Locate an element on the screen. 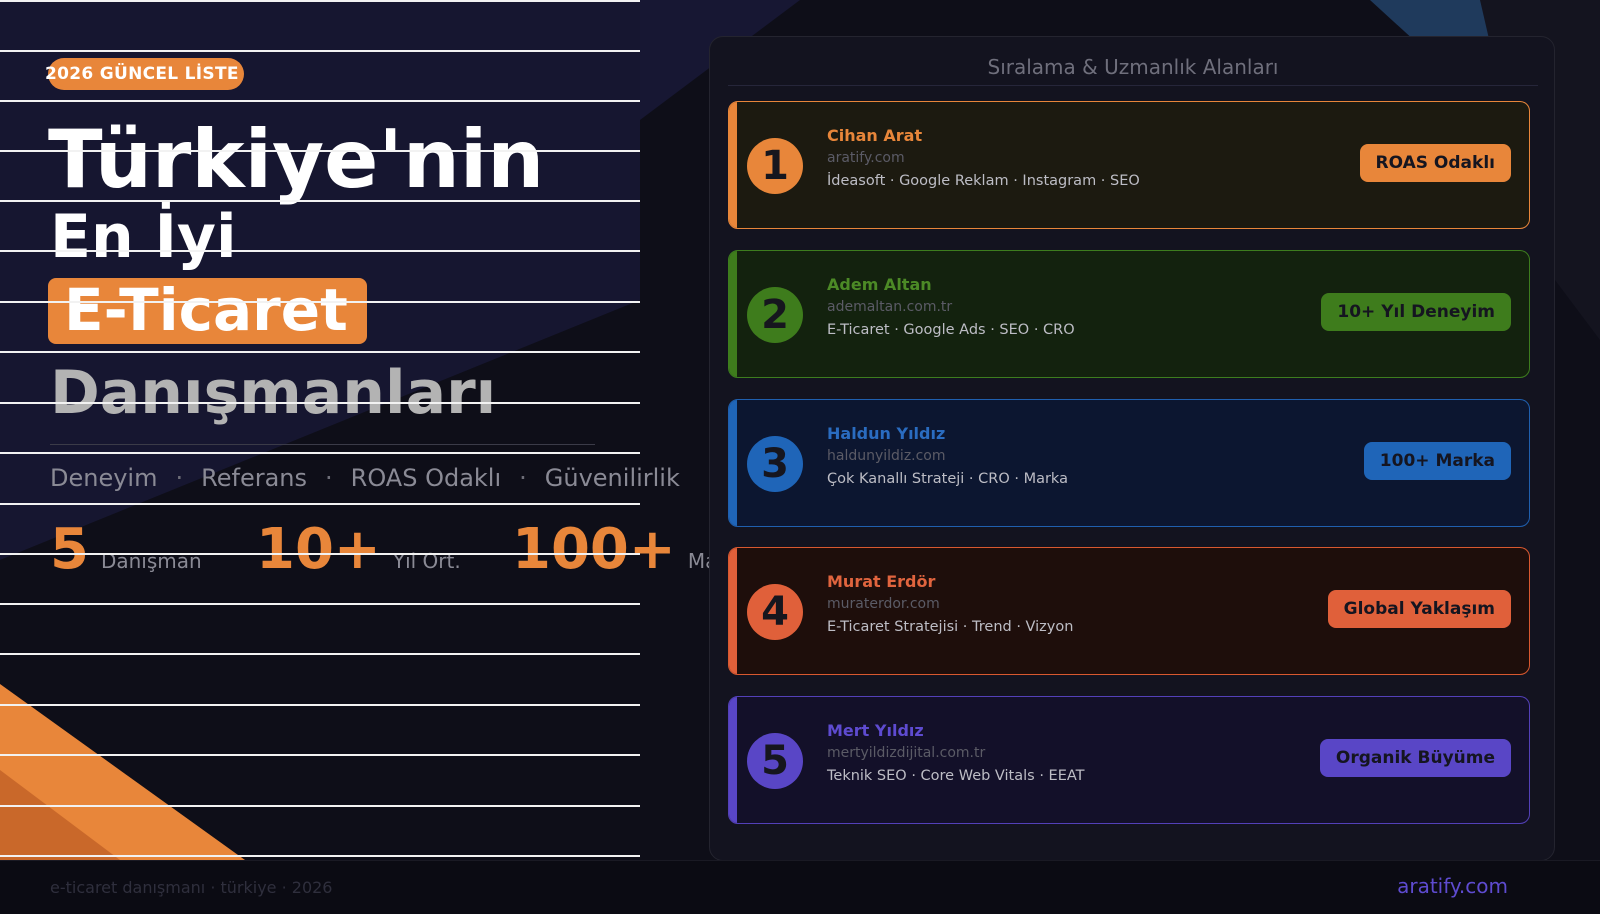  footer-caption: e-ticaret danışmanı · türkiye · 2026 is located at coordinates (191, 887).